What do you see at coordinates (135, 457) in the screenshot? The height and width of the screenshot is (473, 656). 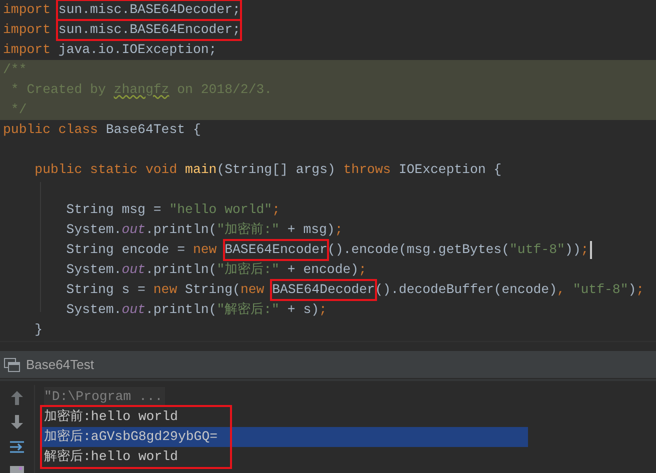 I see `console-output-line: 解密后:hello world` at bounding box center [135, 457].